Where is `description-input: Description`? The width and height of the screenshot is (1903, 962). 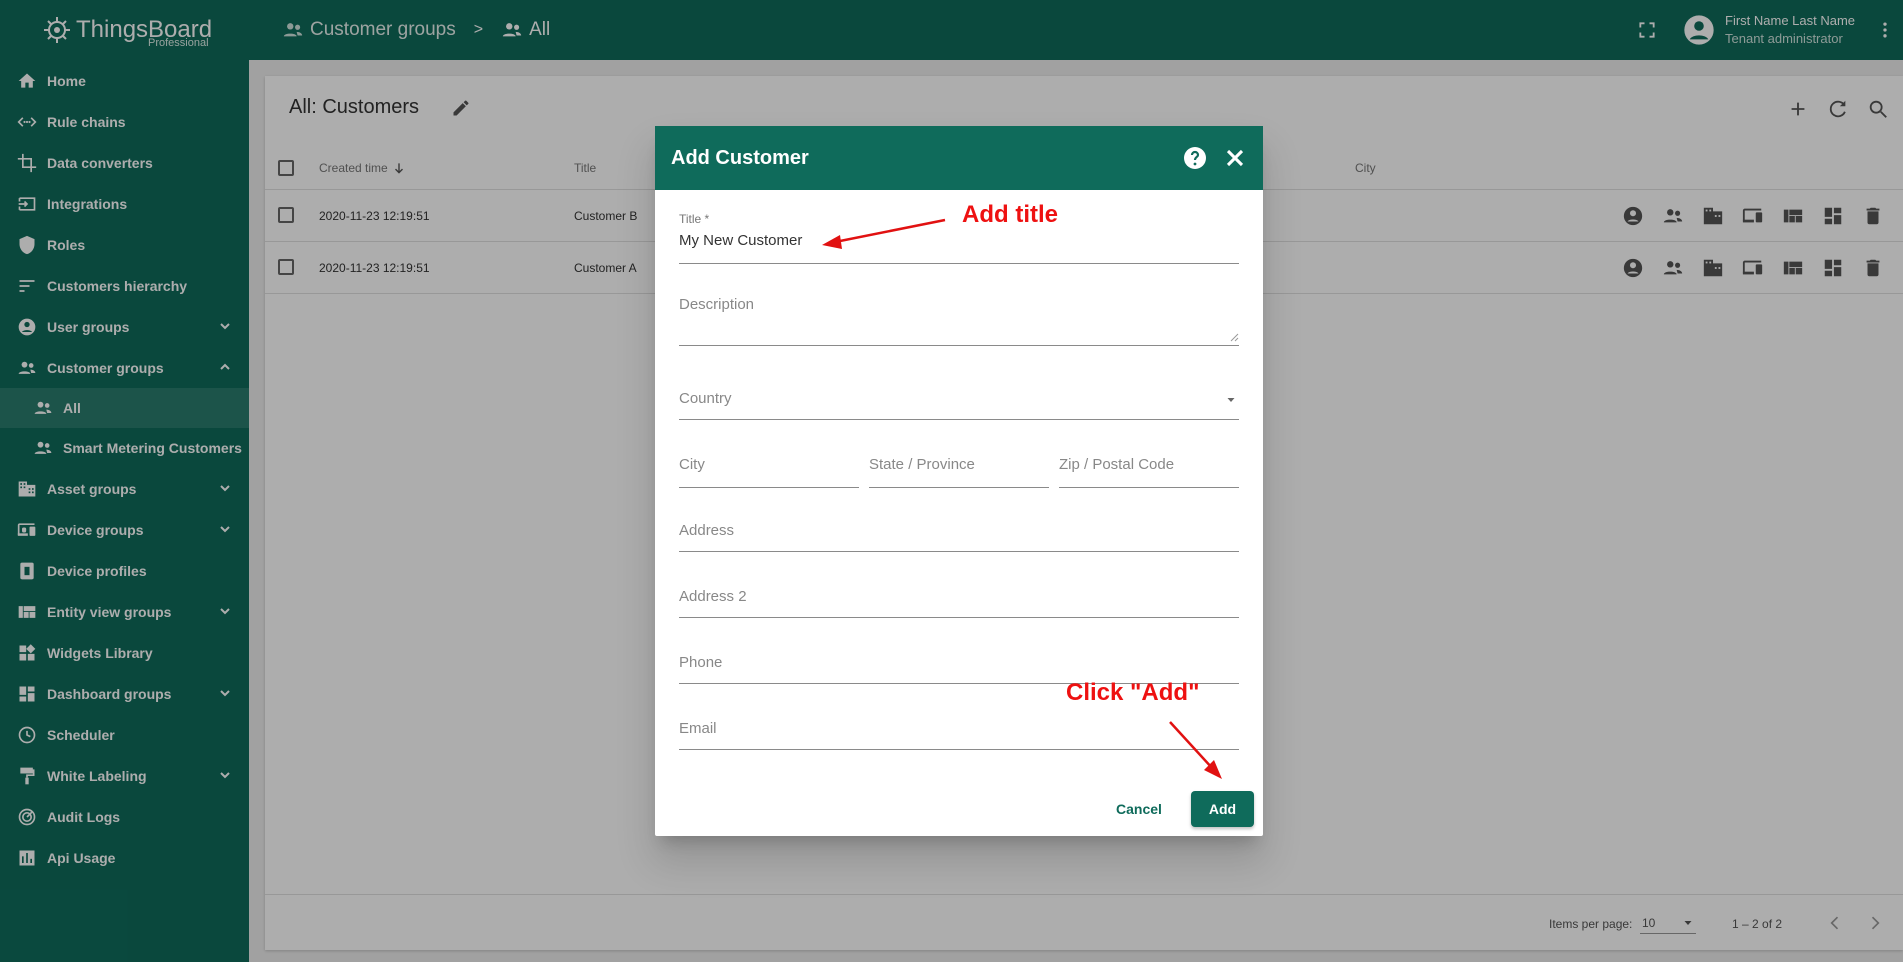 description-input: Description is located at coordinates (716, 304).